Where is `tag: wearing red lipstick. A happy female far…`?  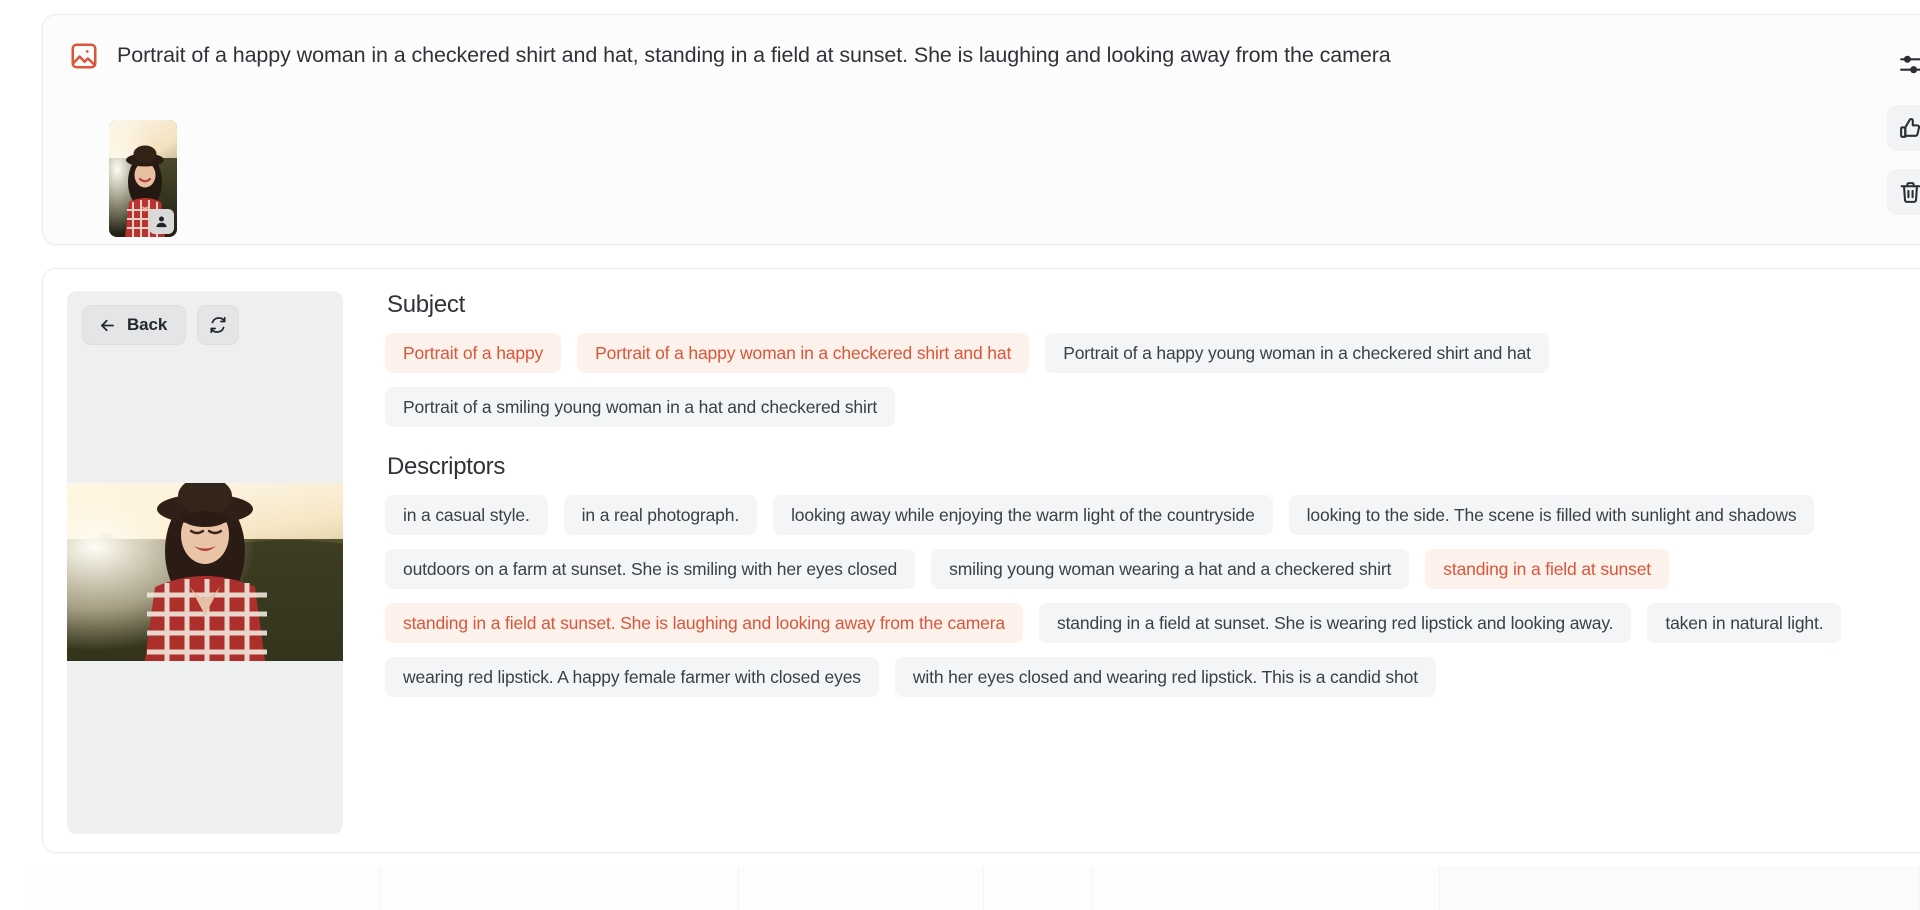 tag: wearing red lipstick. A happy female far… is located at coordinates (632, 677).